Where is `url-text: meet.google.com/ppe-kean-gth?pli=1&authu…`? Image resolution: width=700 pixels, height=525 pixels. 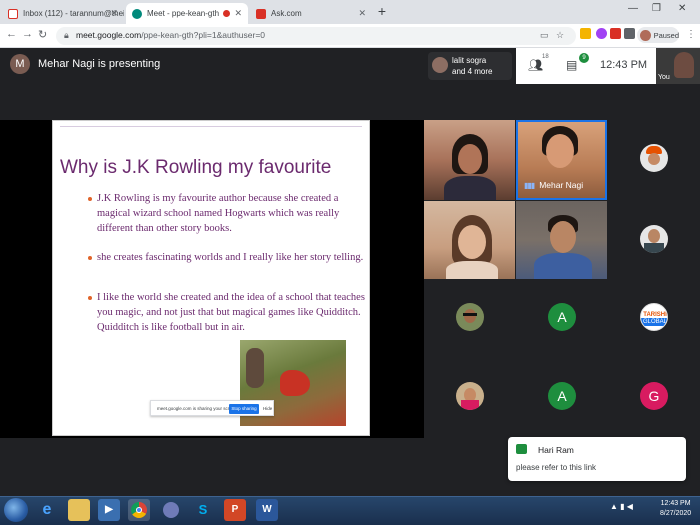 url-text: meet.google.com/ppe-kean-gth?pli=1&authu… is located at coordinates (171, 35).